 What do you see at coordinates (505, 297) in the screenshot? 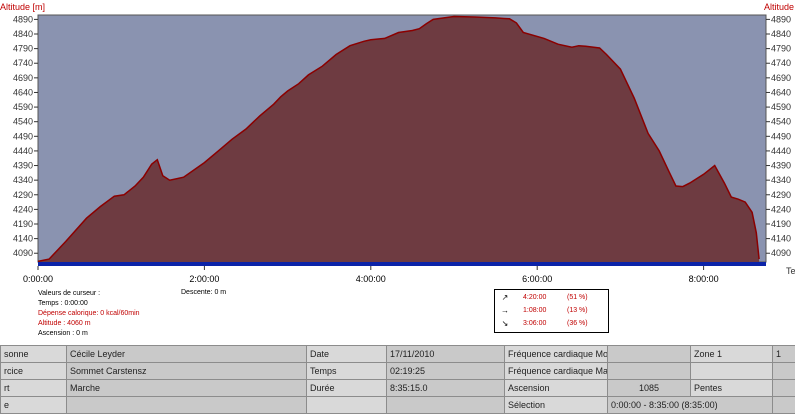
I see `arrow-up-right-icon: ↗` at bounding box center [505, 297].